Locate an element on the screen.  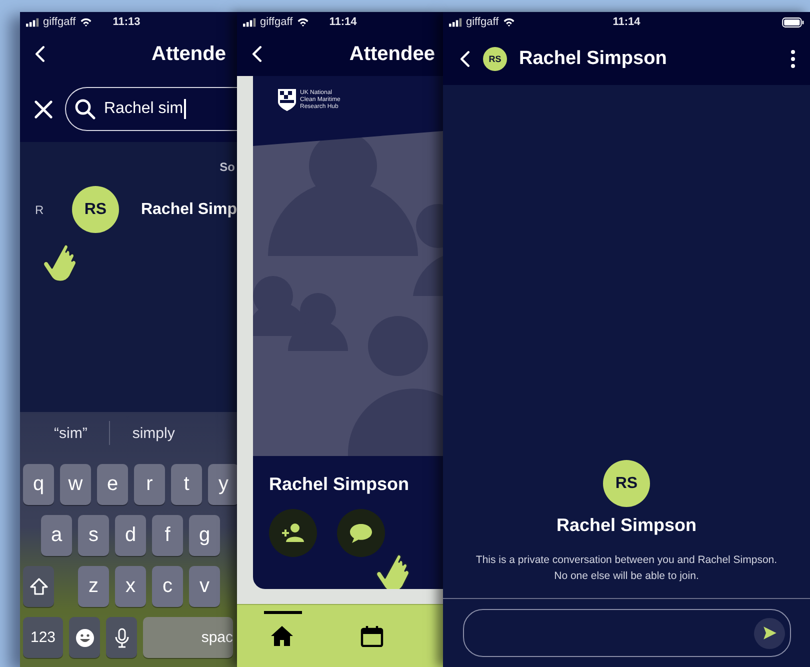
add-person-icon is located at coordinates (293, 533).